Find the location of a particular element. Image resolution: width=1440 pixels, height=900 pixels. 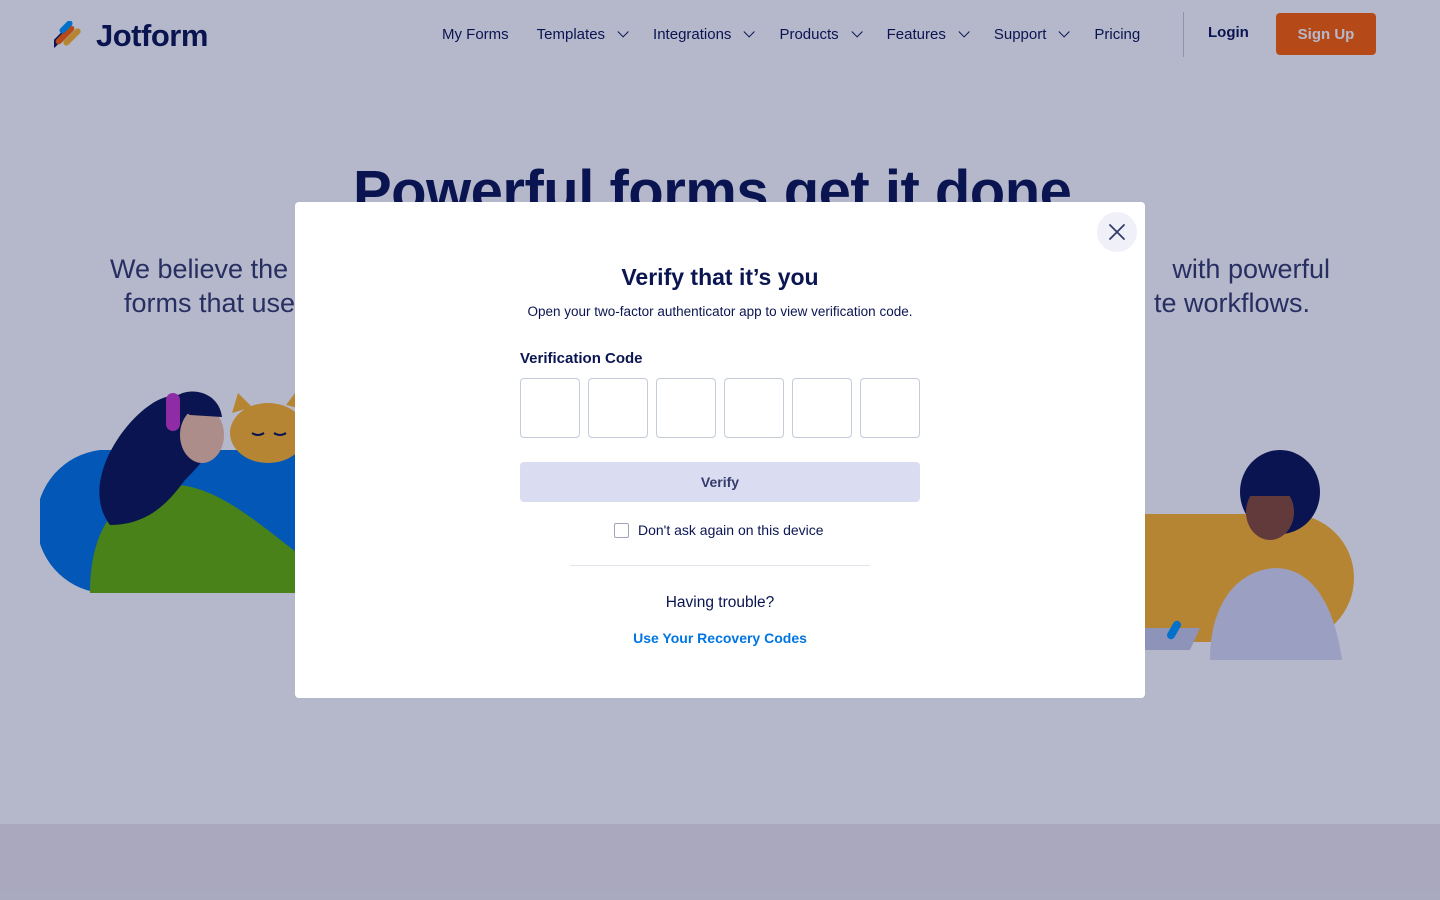

remember-device-checkbox is located at coordinates (621, 530).